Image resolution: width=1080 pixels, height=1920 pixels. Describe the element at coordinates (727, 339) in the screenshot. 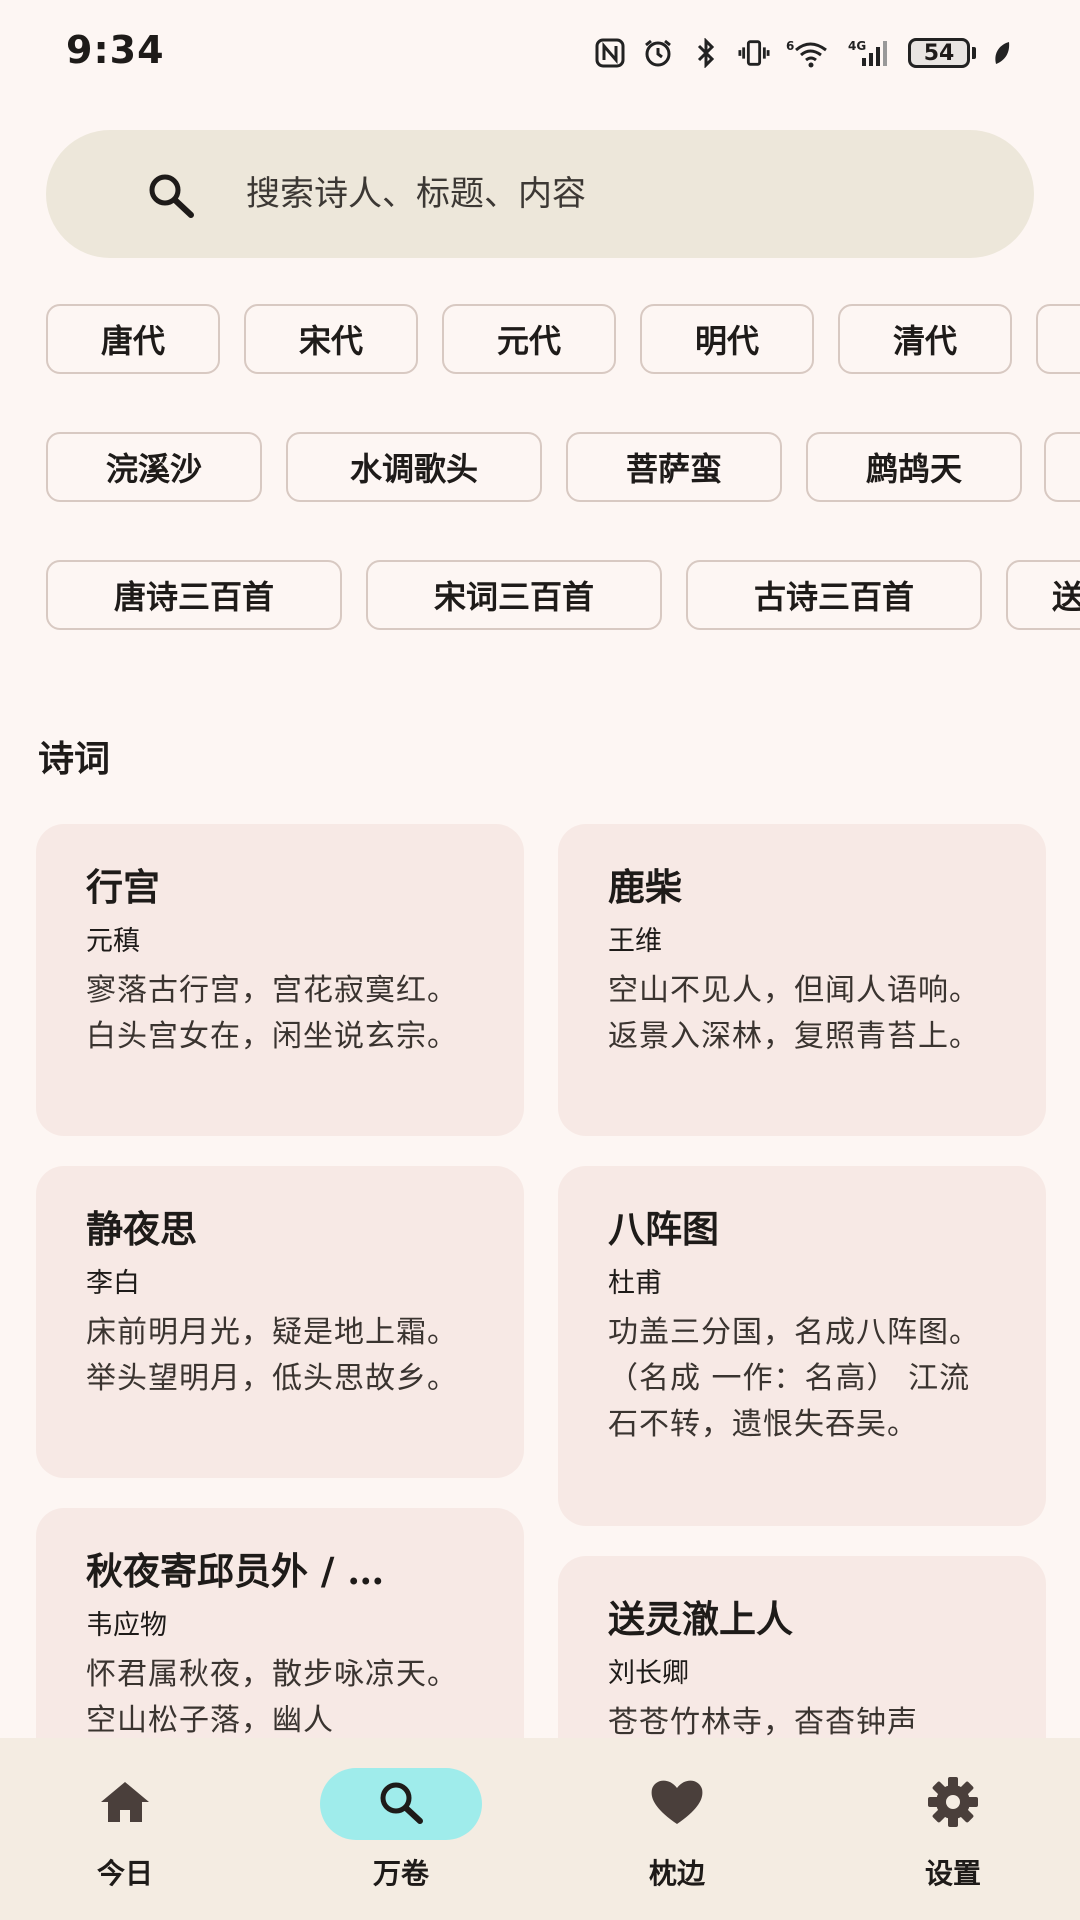

I see `chip-dynasty: 明代` at that location.